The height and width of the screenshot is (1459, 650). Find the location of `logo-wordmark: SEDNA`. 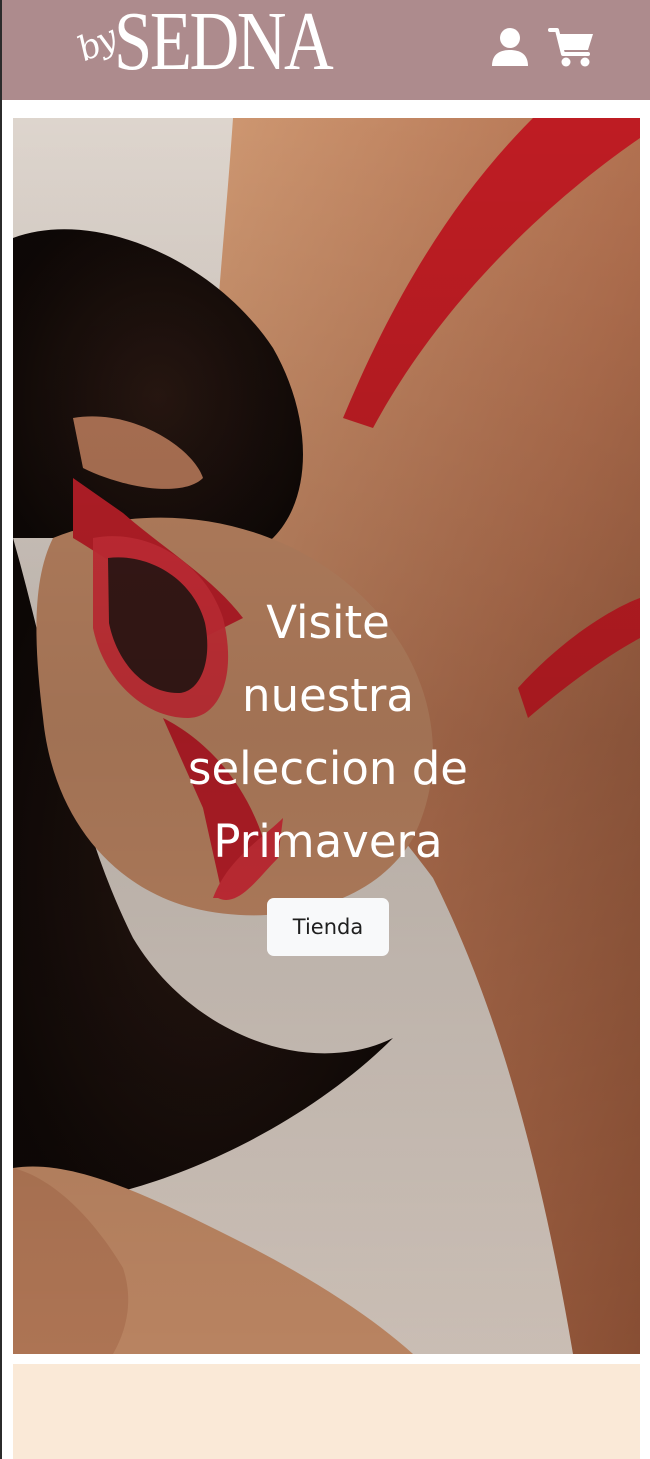

logo-wordmark: SEDNA is located at coordinates (224, 44).